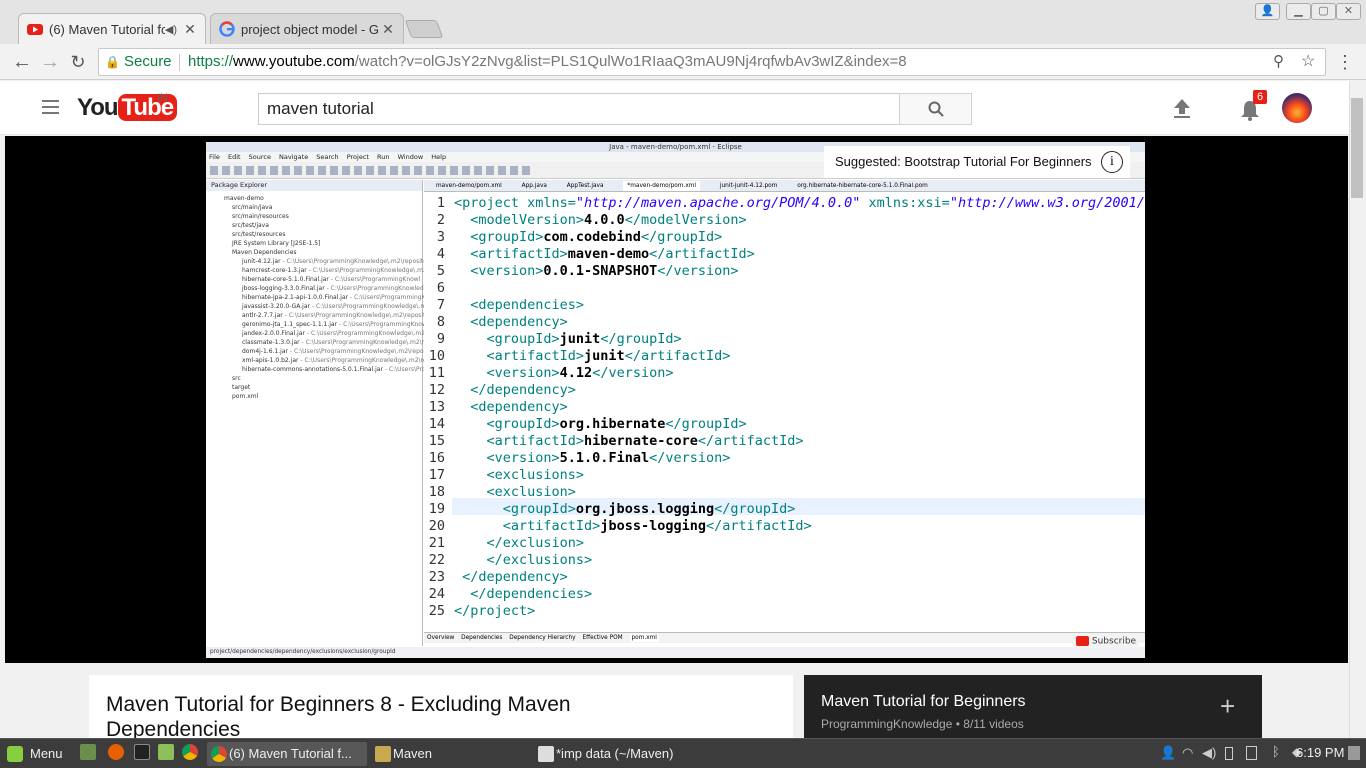  I want to click on code-token: </modelVersion>, so click(685, 220).